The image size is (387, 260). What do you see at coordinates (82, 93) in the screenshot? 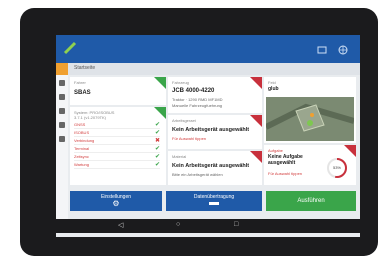
I see `driver-value: SBAS` at bounding box center [82, 93].